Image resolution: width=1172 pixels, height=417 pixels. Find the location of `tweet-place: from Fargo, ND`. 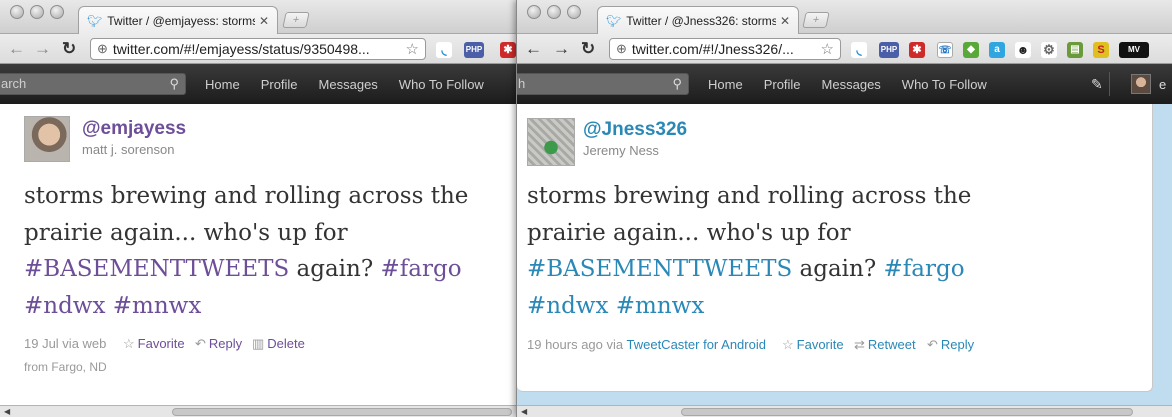

tweet-place: from Fargo, ND is located at coordinates (65, 367).